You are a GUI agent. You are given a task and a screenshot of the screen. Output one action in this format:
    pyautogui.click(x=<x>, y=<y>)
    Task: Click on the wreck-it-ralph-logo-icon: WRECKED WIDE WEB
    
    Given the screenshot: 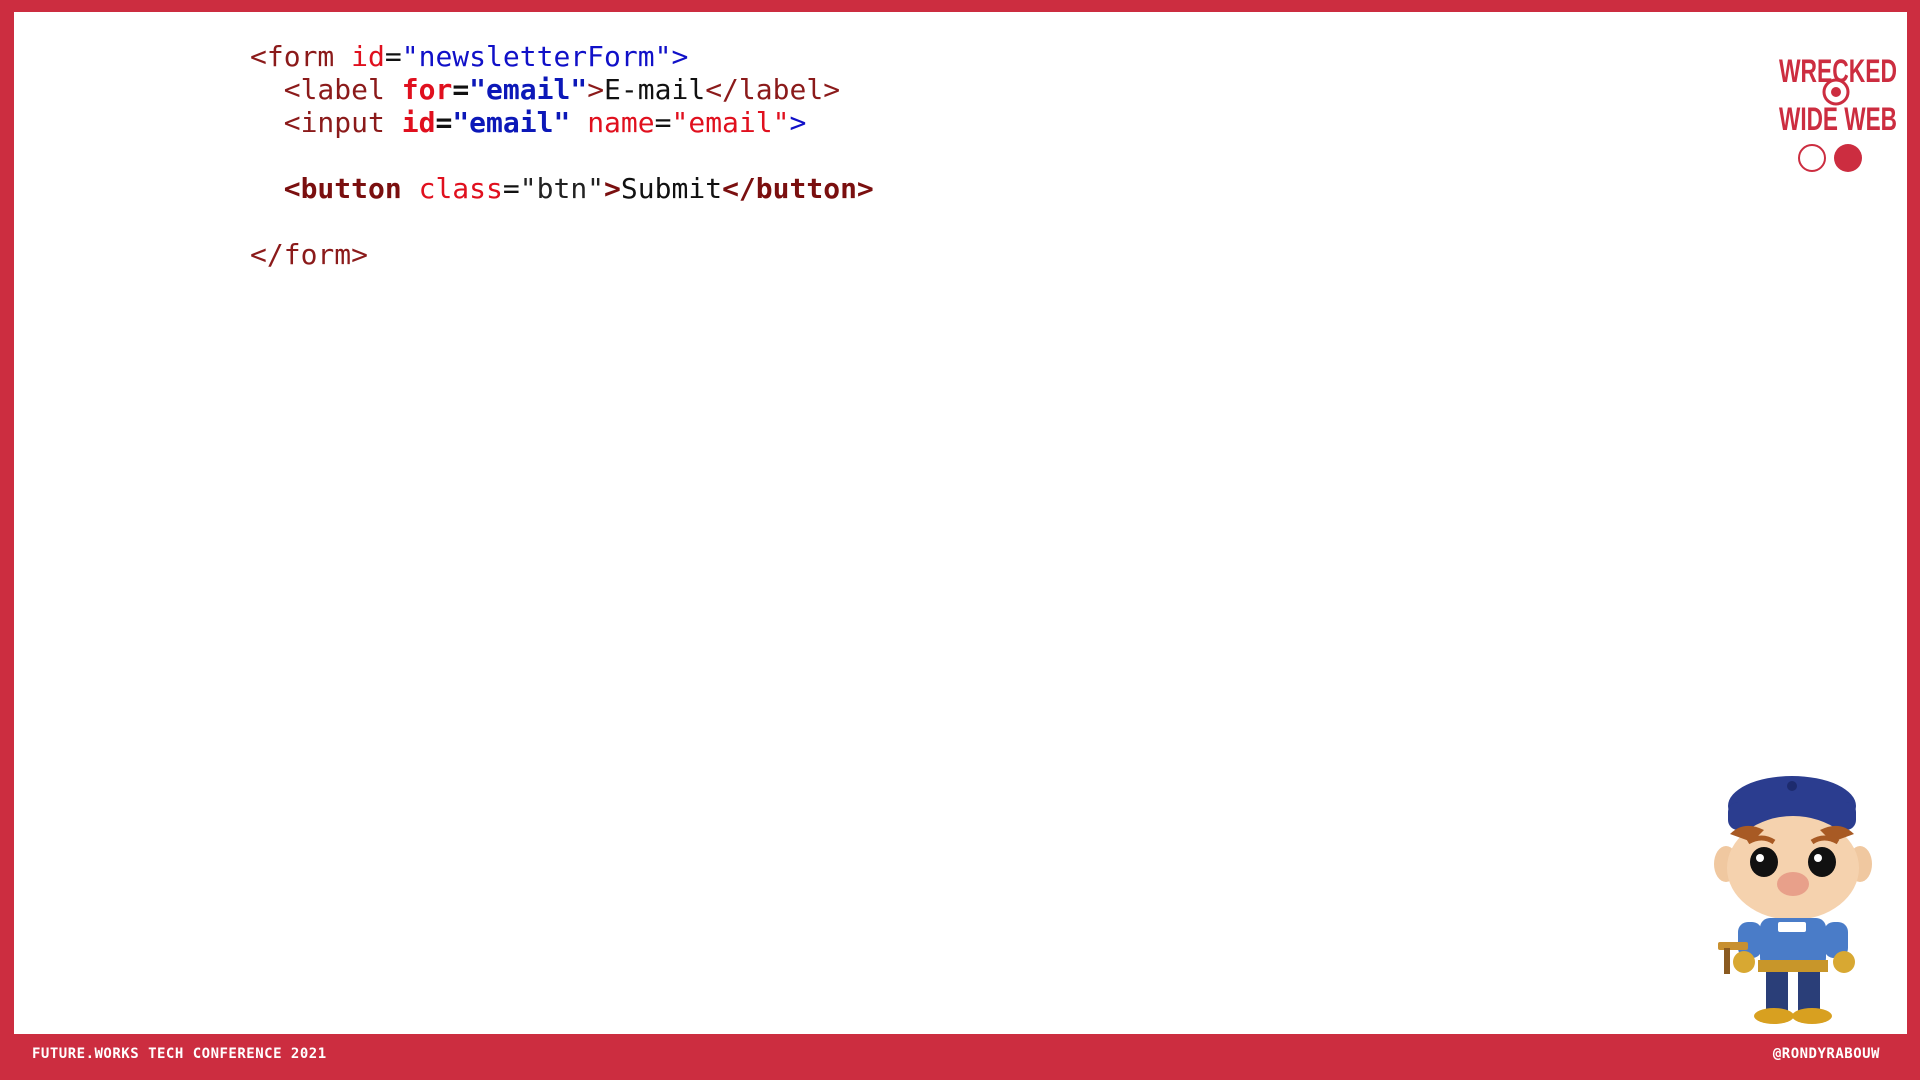 What is the action you would take?
    pyautogui.click(x=1838, y=95)
    